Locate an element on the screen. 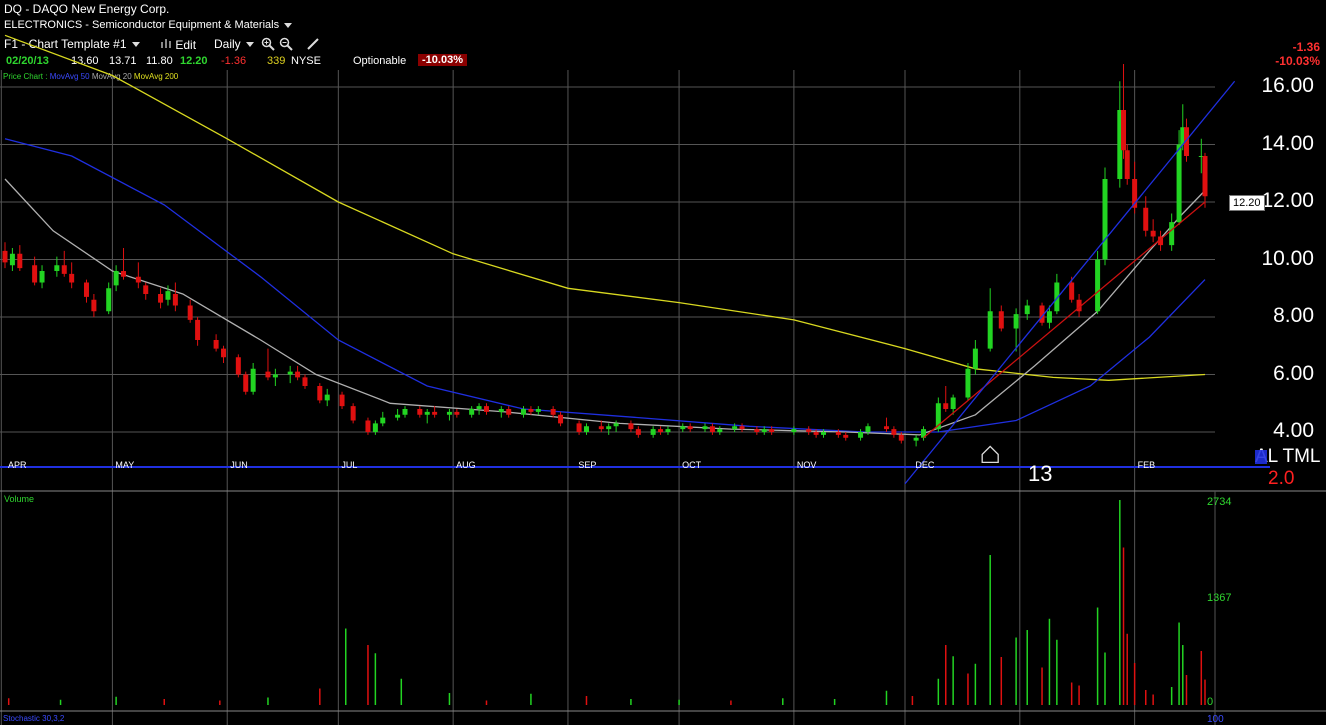  price-tick-label: 10.00 is located at coordinates (1287, 258).